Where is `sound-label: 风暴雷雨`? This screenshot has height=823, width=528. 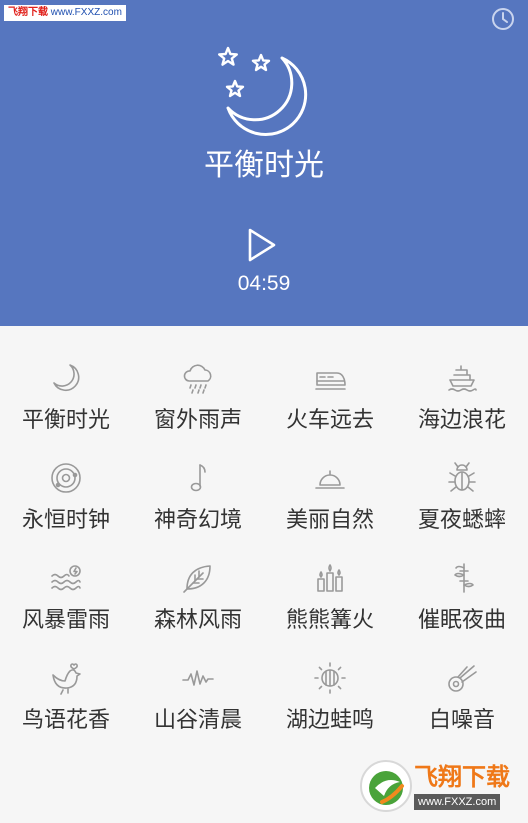 sound-label: 风暴雷雨 is located at coordinates (65, 620).